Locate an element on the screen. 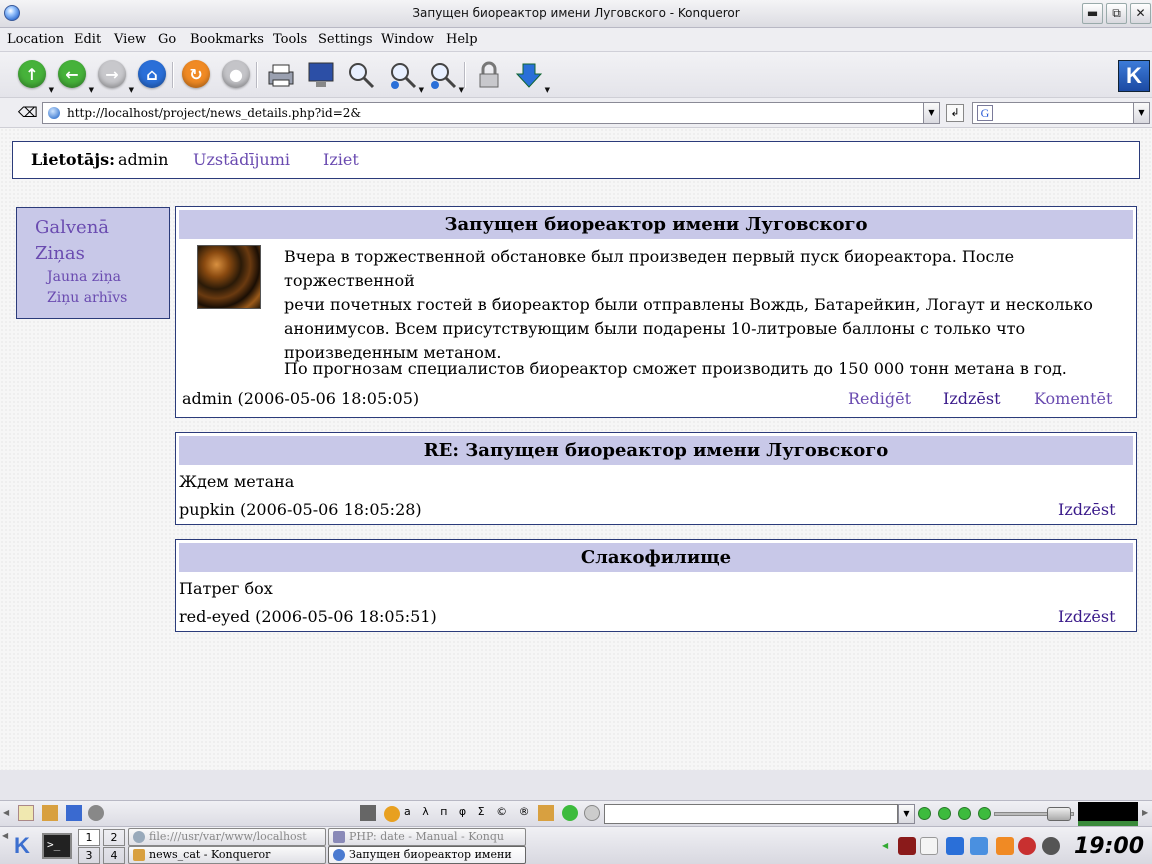 The height and width of the screenshot is (864, 1152). desktop-2-button: 2 is located at coordinates (114, 837).